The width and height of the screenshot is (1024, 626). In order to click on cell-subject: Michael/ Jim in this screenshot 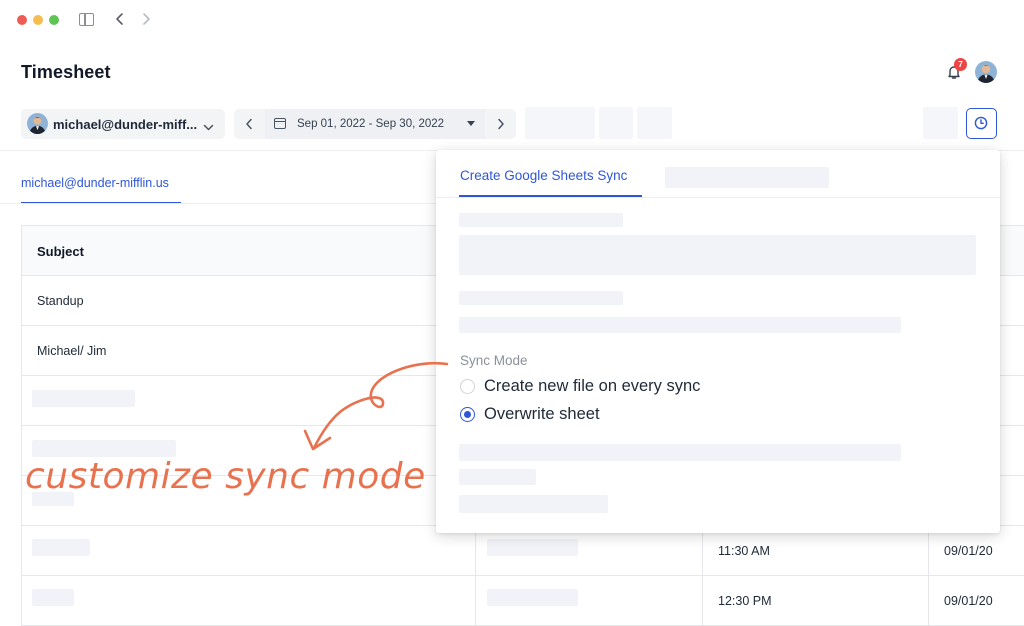, I will do `click(72, 351)`.